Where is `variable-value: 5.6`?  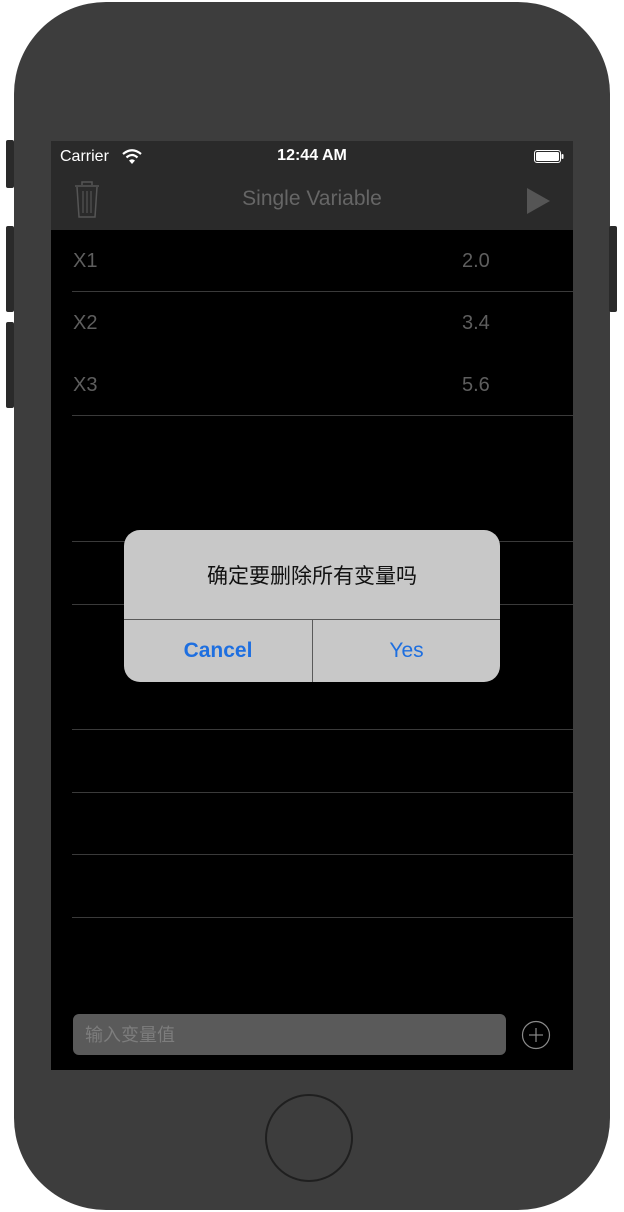 variable-value: 5.6 is located at coordinates (476, 385).